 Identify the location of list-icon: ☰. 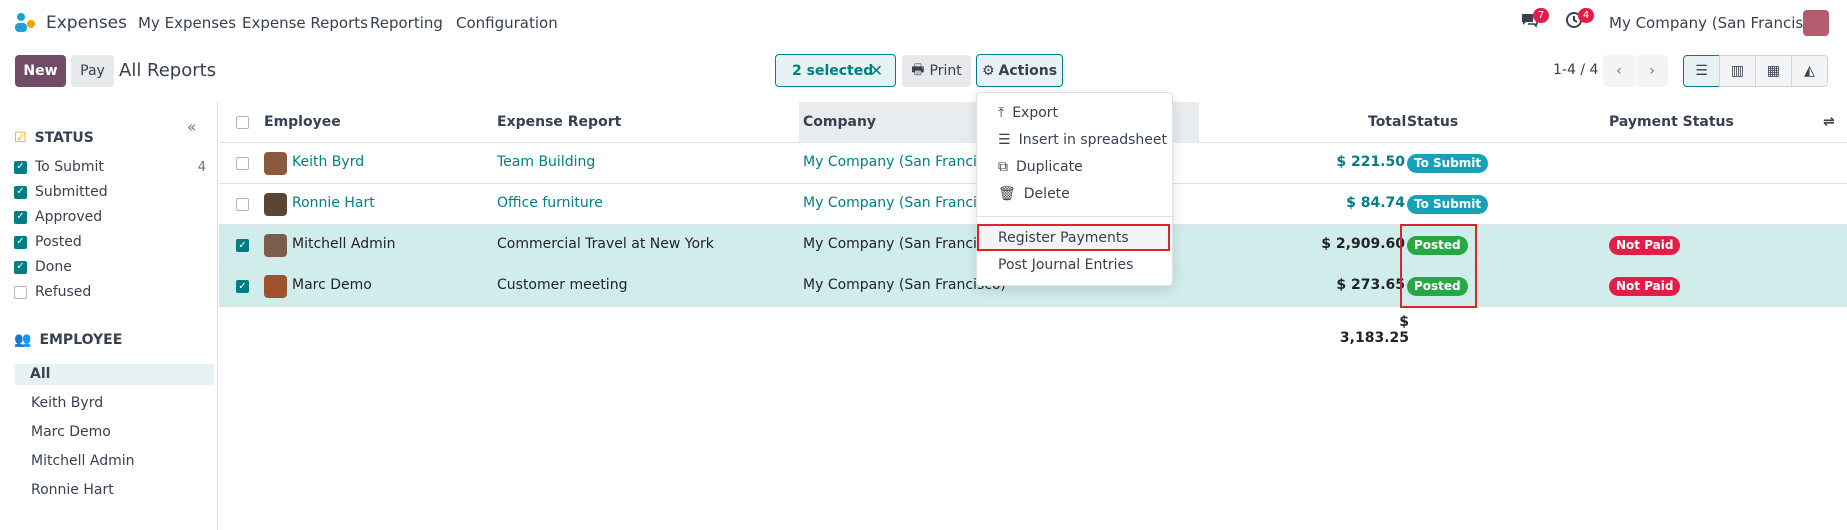
(1004, 140).